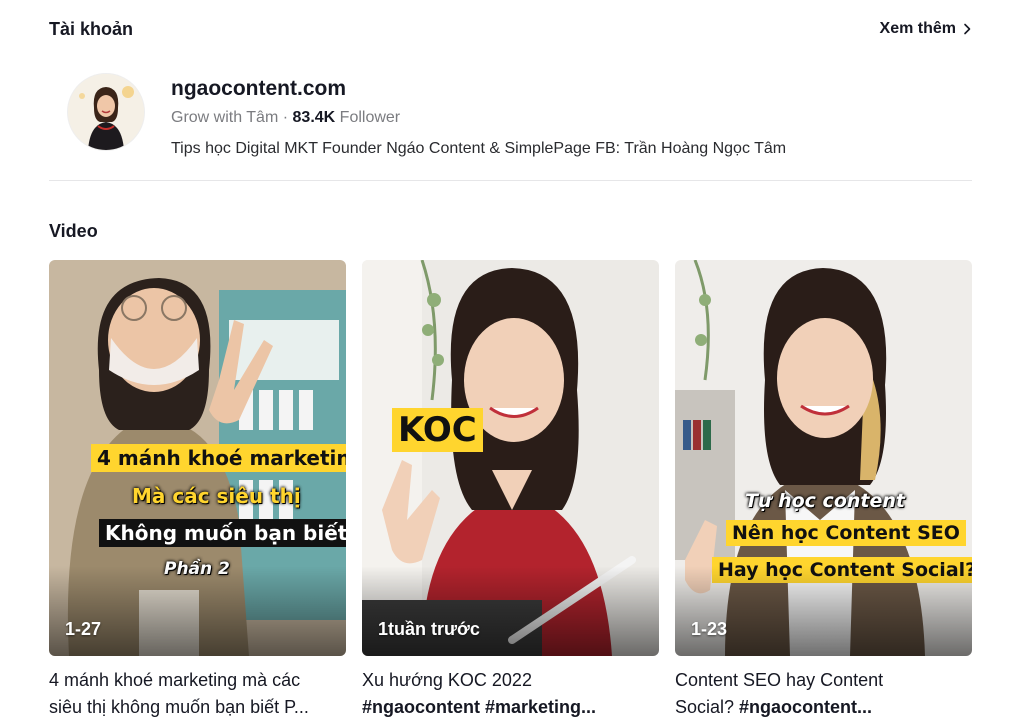  Describe the element at coordinates (218, 458) in the screenshot. I see `video-overlay-text: 4 mánh khoé marketing` at that location.